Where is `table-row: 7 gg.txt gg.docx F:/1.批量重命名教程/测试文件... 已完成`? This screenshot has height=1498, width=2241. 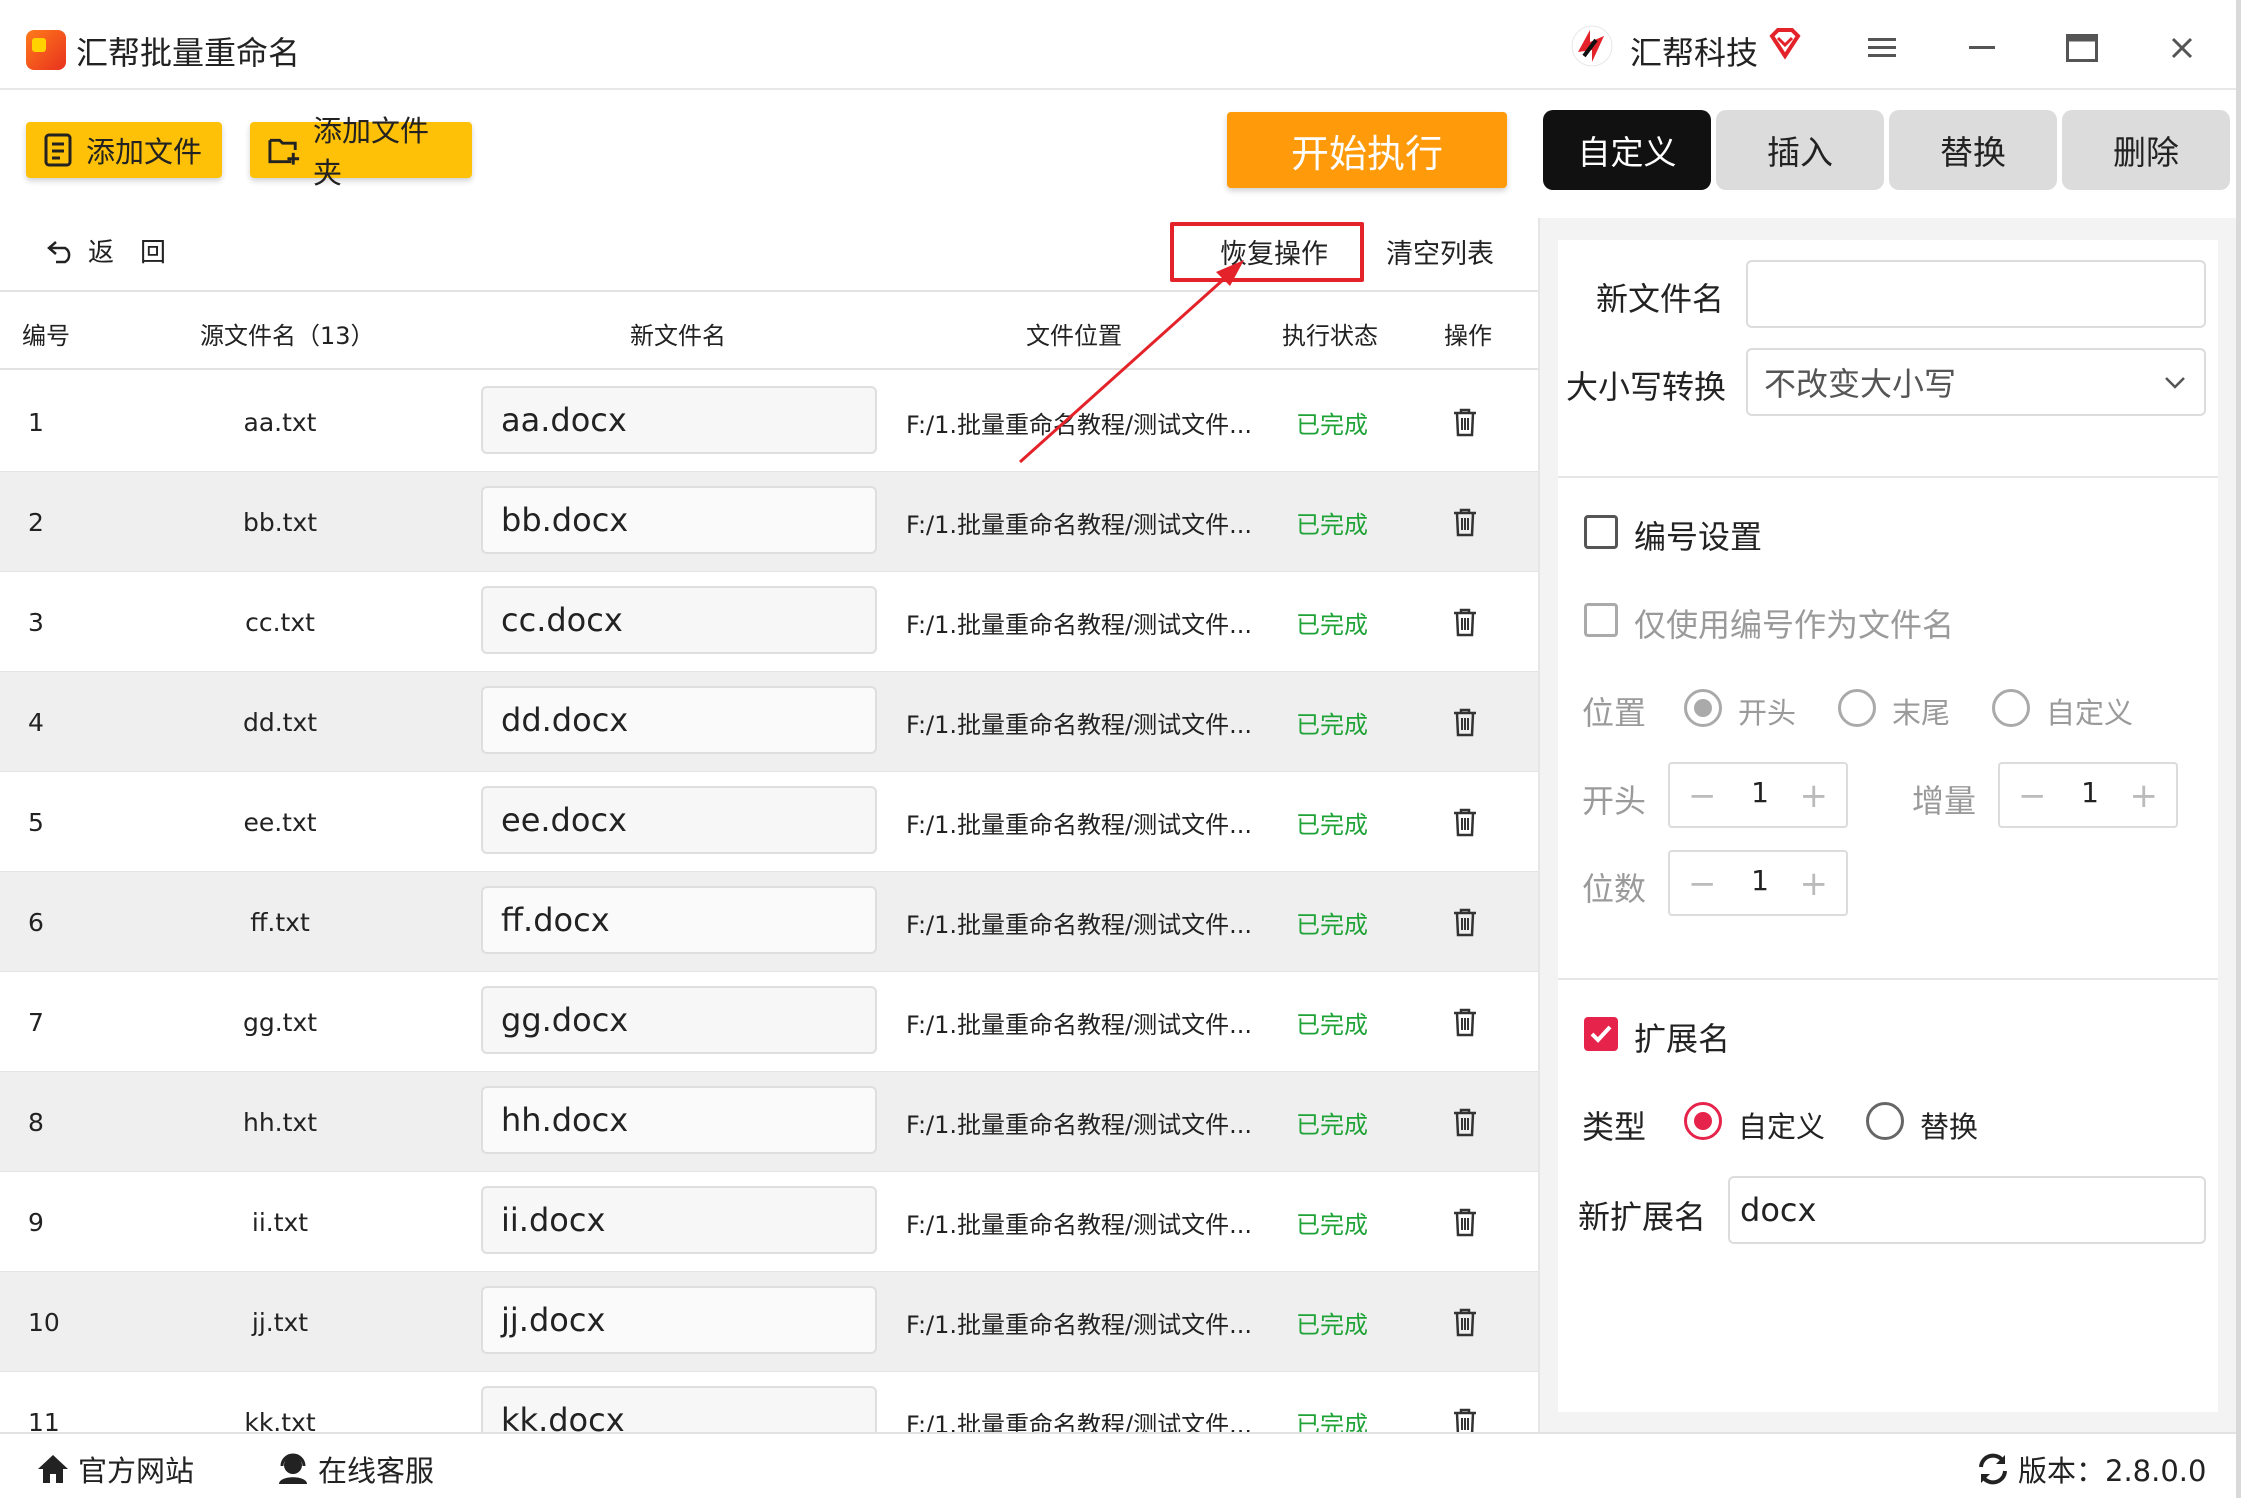 table-row: 7 gg.txt gg.docx F:/1.批量重命名教程/测试文件... 已完成 is located at coordinates (769, 1022).